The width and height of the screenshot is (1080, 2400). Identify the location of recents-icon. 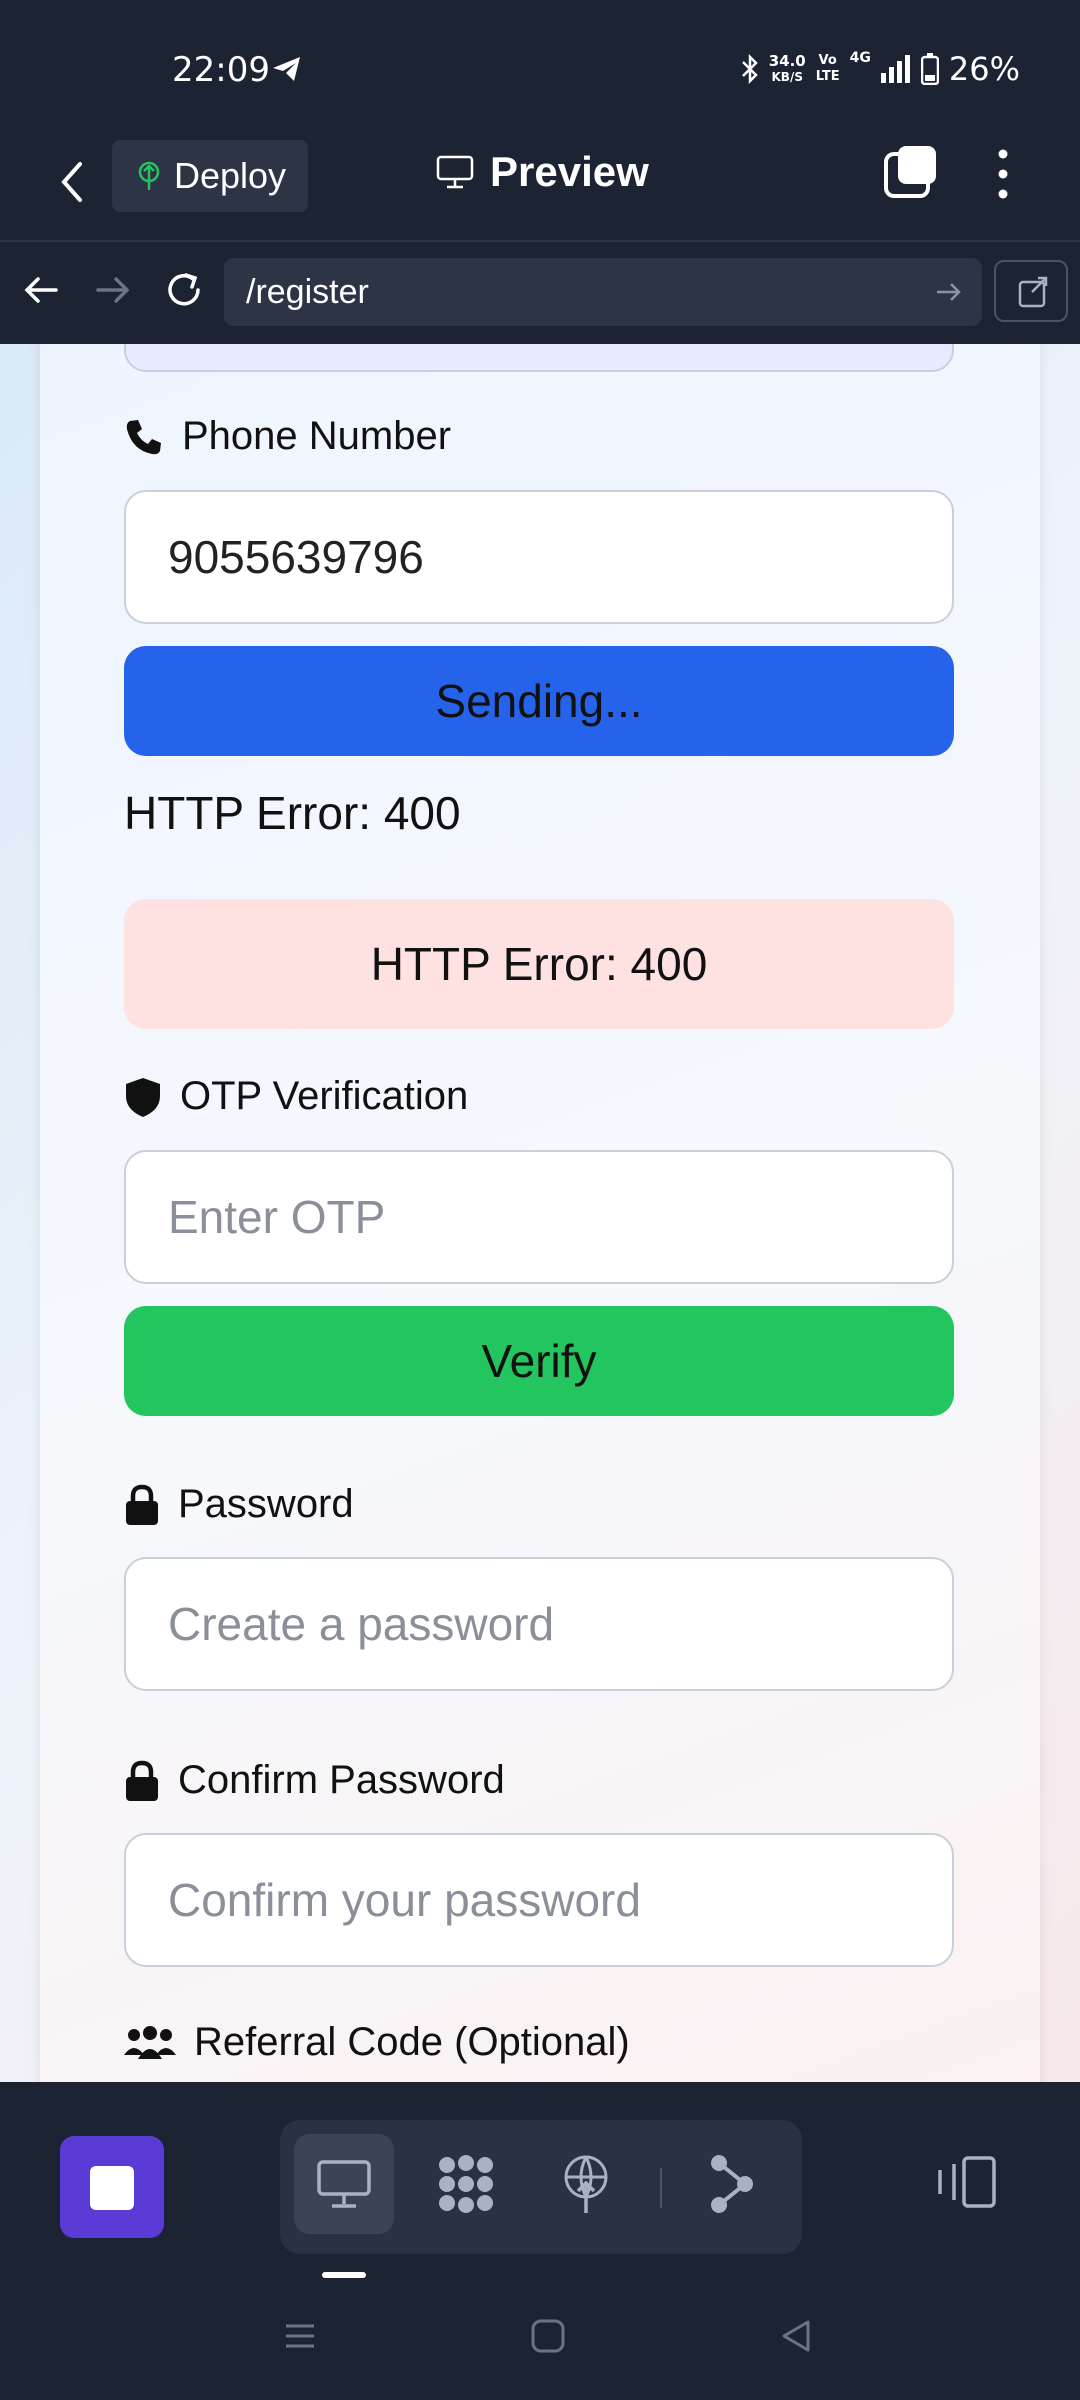
(300, 2336).